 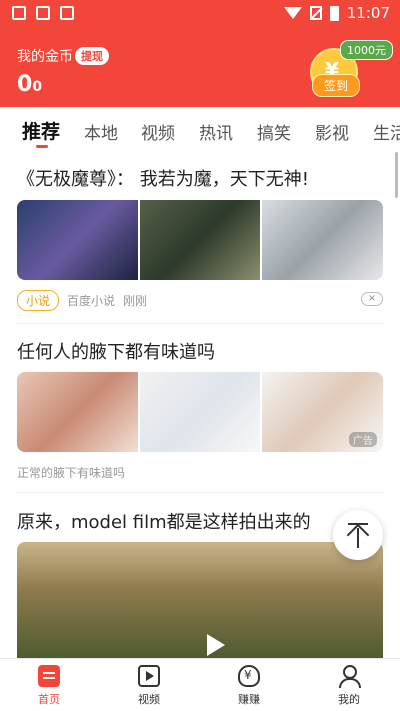 What do you see at coordinates (149, 676) in the screenshot?
I see `video-icon` at bounding box center [149, 676].